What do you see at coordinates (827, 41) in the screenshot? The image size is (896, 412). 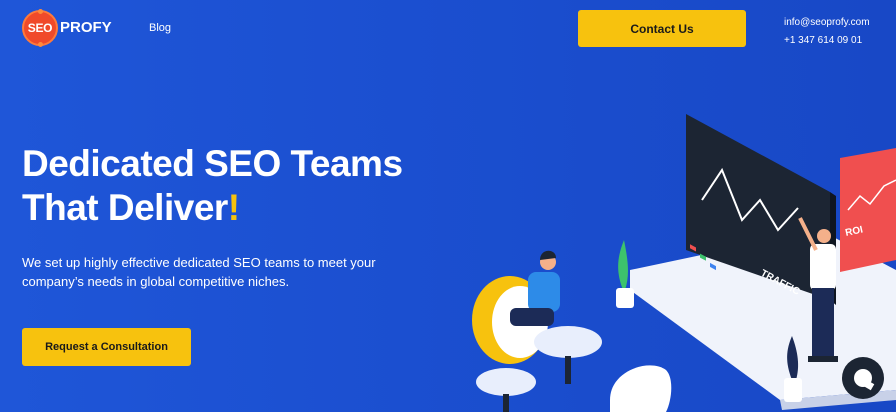 I see `contact-phone: +1 347 614 09 01` at bounding box center [827, 41].